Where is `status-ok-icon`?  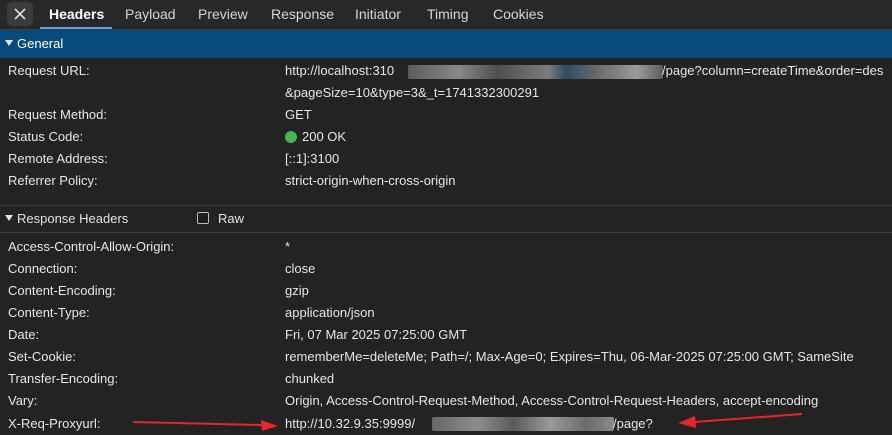
status-ok-icon is located at coordinates (291, 137).